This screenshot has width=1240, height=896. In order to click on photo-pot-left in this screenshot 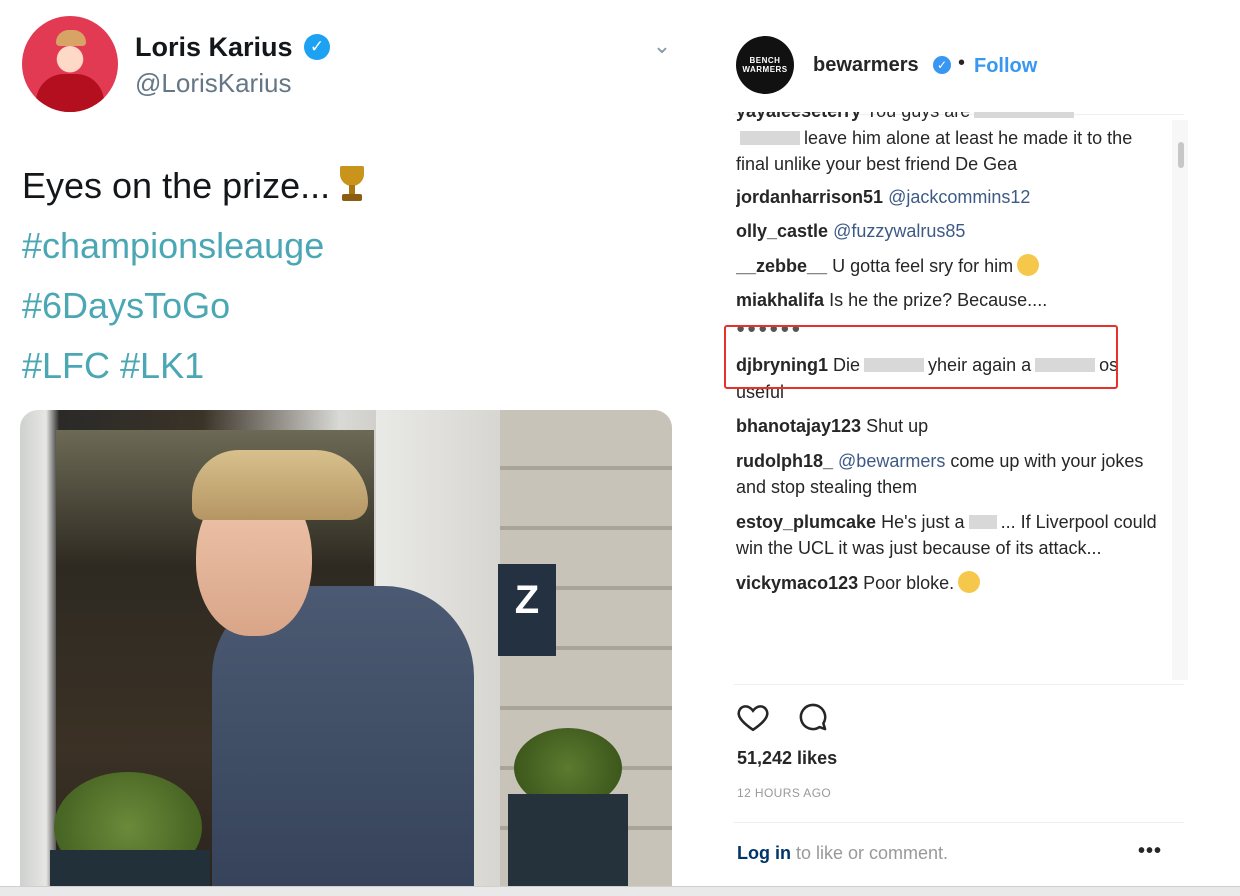, I will do `click(130, 868)`.